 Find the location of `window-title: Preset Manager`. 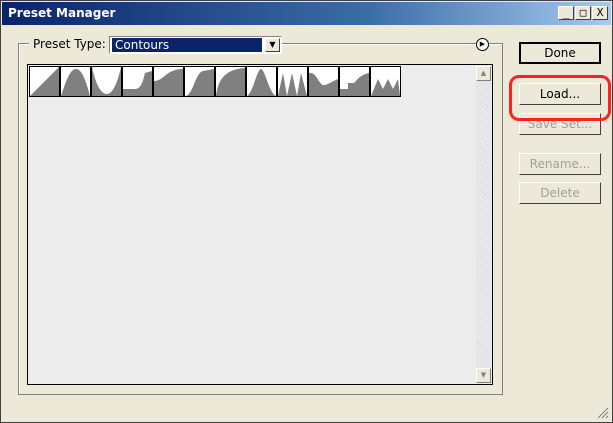

window-title: Preset Manager is located at coordinates (62, 13).